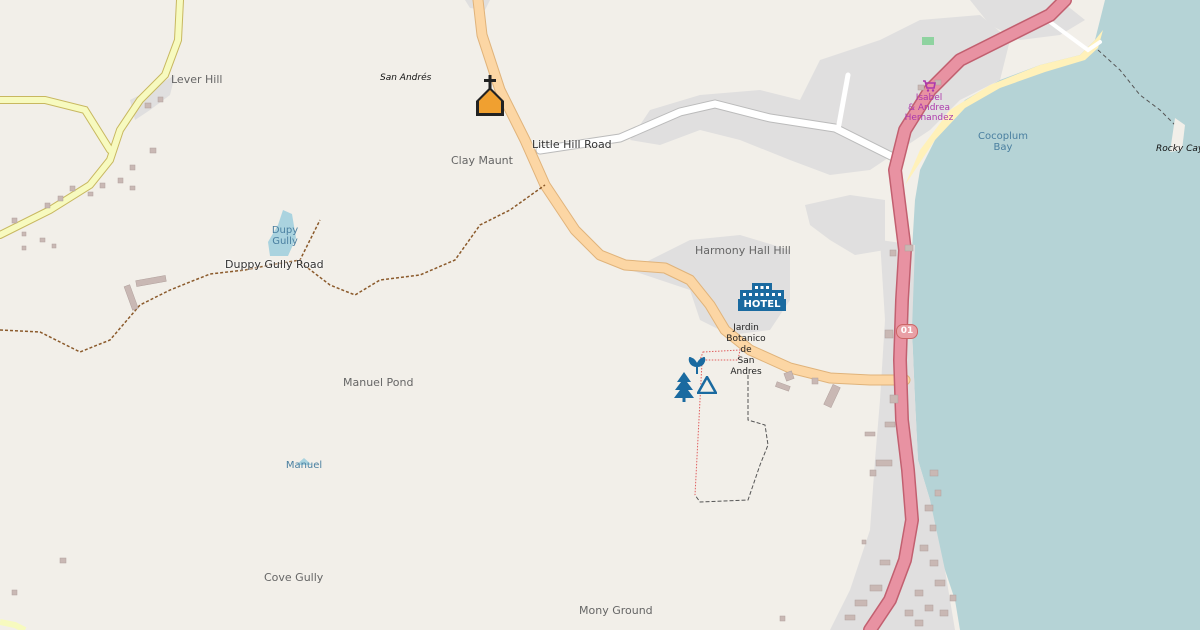 Image resolution: width=1200 pixels, height=630 pixels. Describe the element at coordinates (684, 387) in the screenshot. I see `tree-icon` at that location.